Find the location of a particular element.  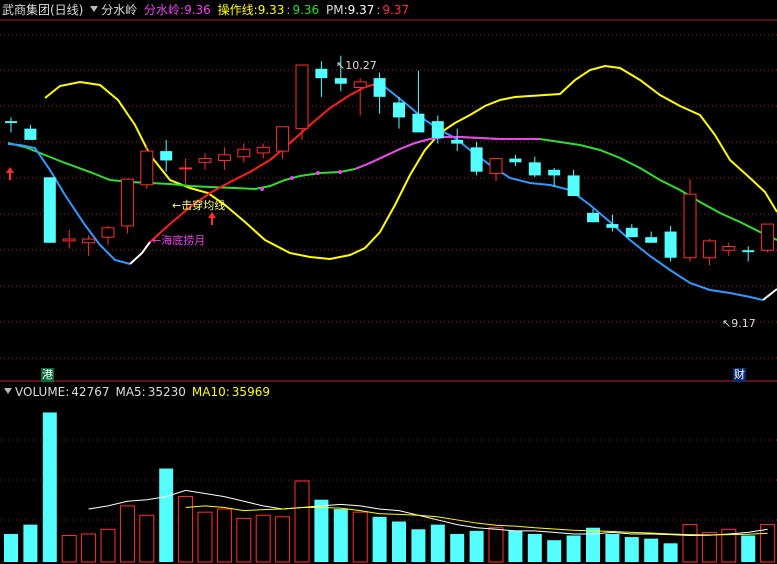

financial-report-badge: 财 is located at coordinates (739, 375).